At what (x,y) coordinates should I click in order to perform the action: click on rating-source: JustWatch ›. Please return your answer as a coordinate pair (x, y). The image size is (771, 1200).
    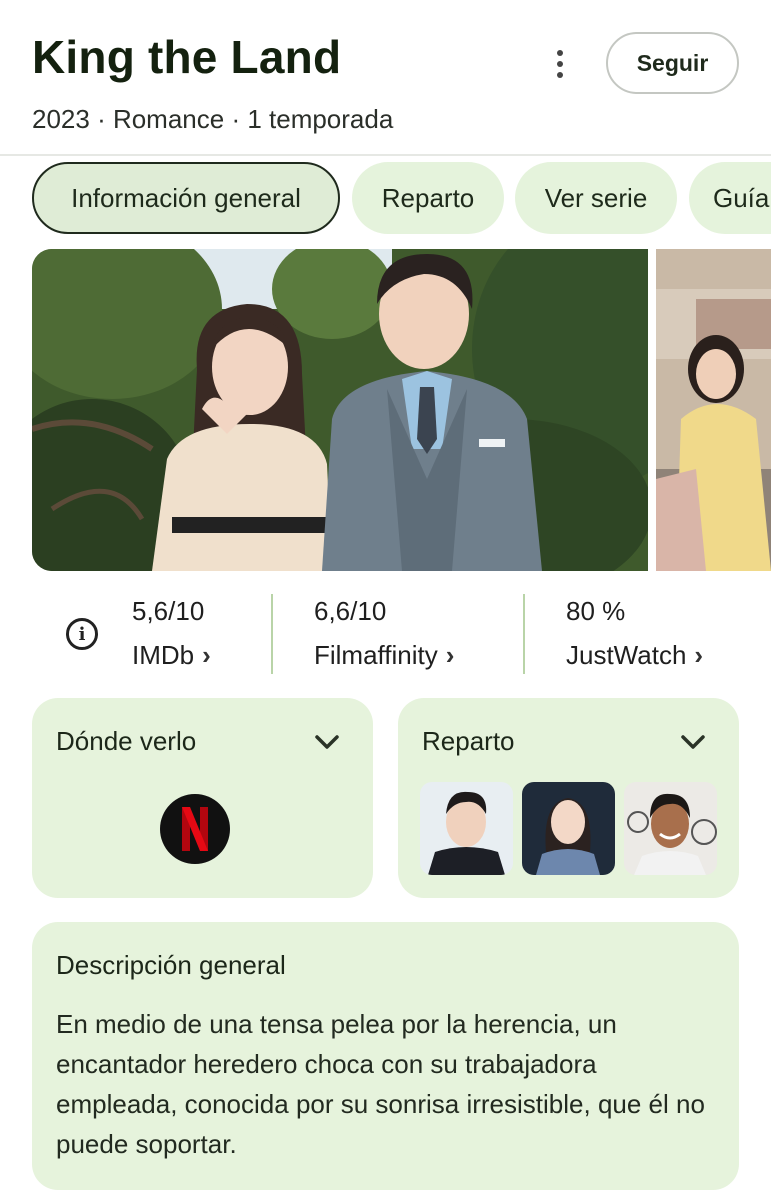
    Looking at the image, I should click on (634, 655).